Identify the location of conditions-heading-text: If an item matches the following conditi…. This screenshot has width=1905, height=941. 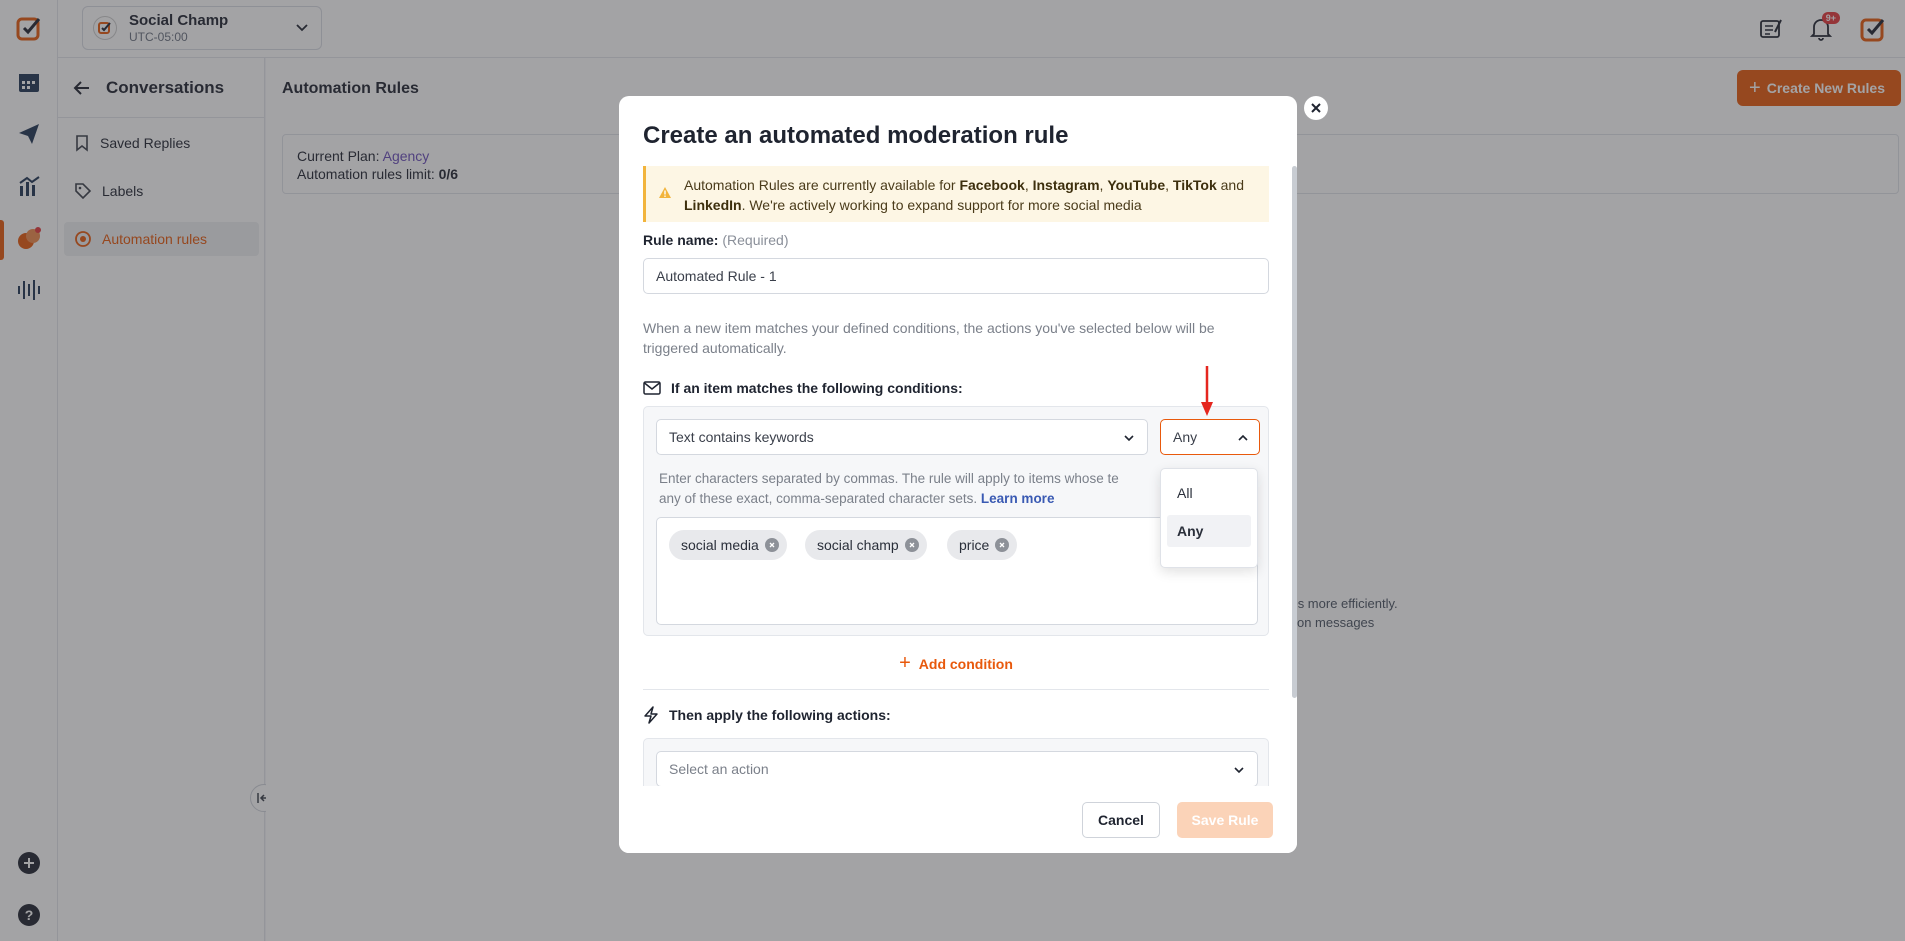
(817, 388).